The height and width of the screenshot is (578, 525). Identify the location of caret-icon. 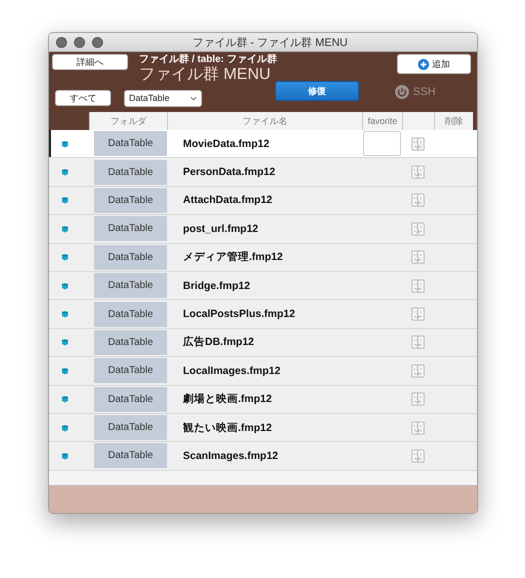
(193, 98).